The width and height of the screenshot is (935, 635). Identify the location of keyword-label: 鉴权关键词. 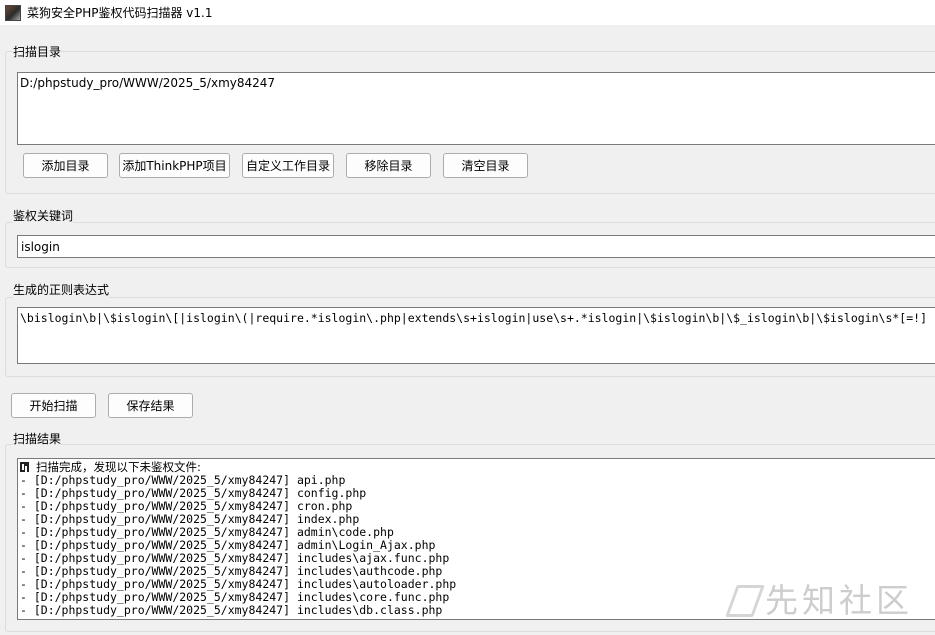
(43, 215).